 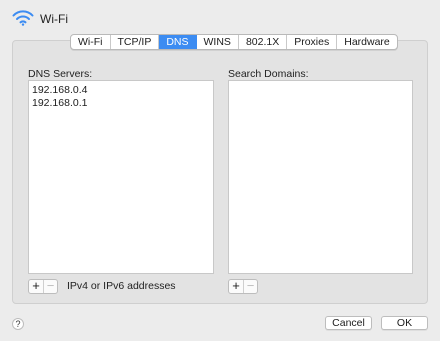 I want to click on tab-proxies: Proxies, so click(x=312, y=42).